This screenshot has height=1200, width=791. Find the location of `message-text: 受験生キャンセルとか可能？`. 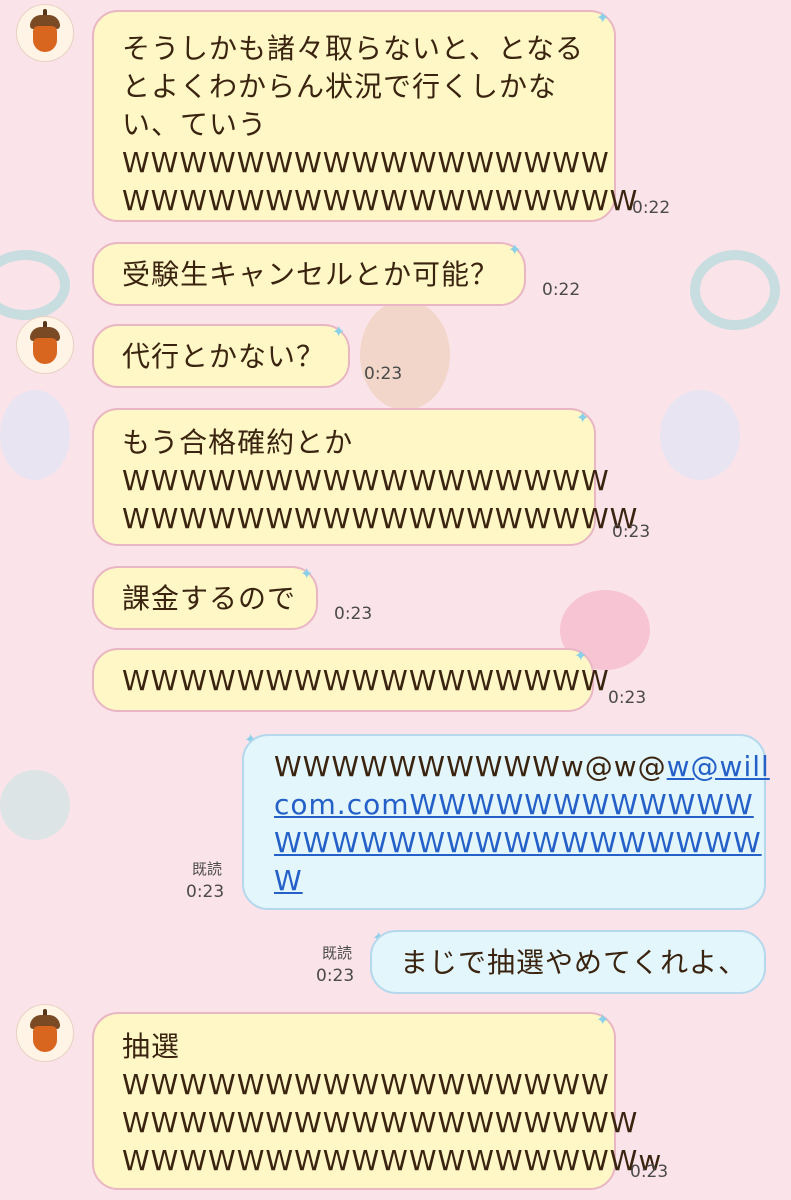

message-text: 受験生キャンセルとか可能？ is located at coordinates (311, 274).